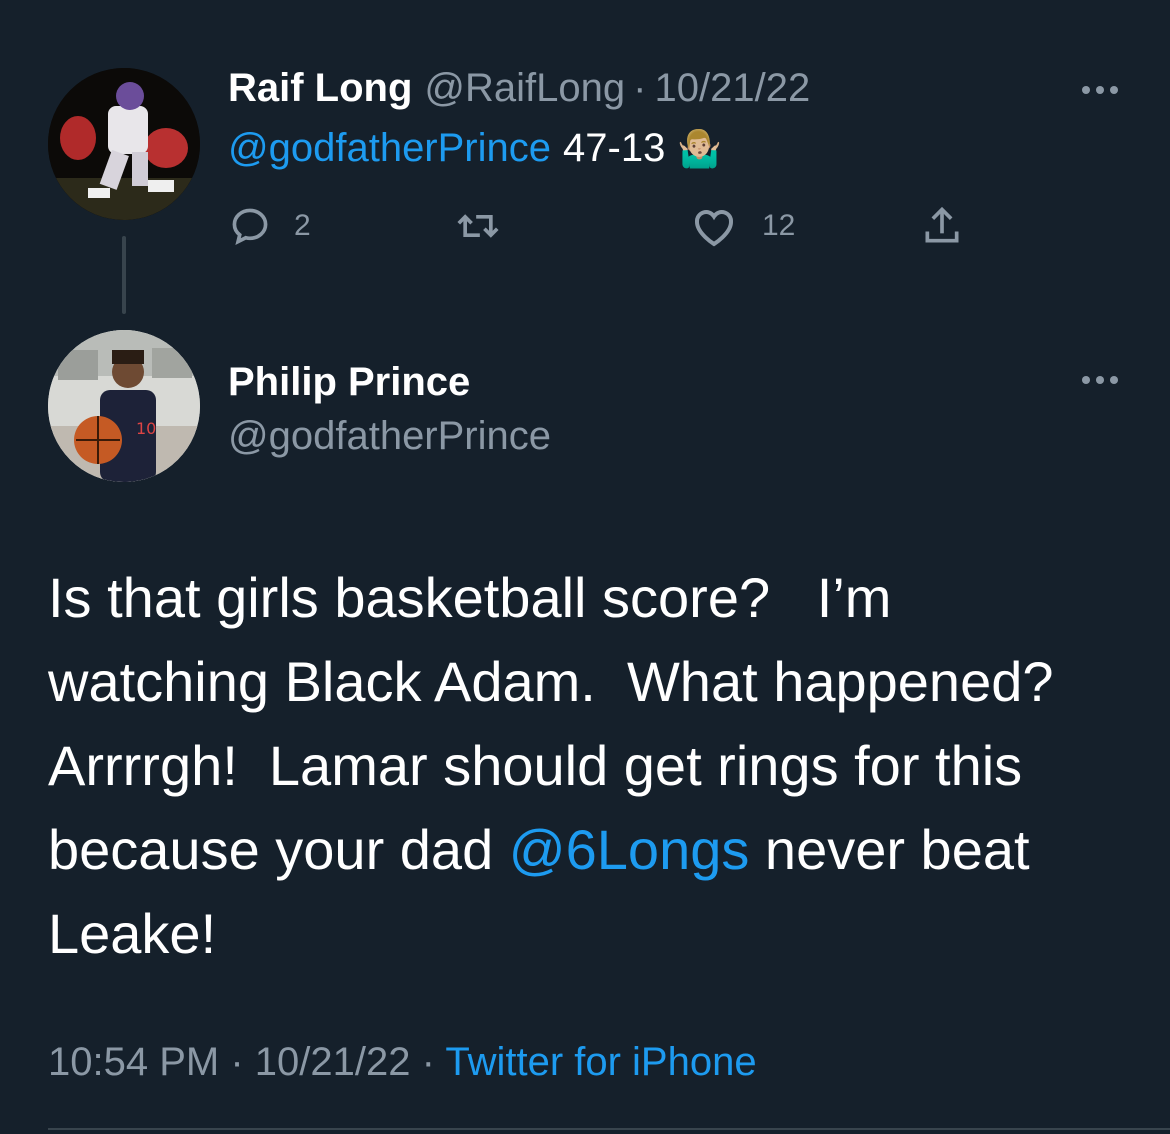 This screenshot has height=1134, width=1170. Describe the element at coordinates (250, 226) in the screenshot. I see `reply-icon` at that location.